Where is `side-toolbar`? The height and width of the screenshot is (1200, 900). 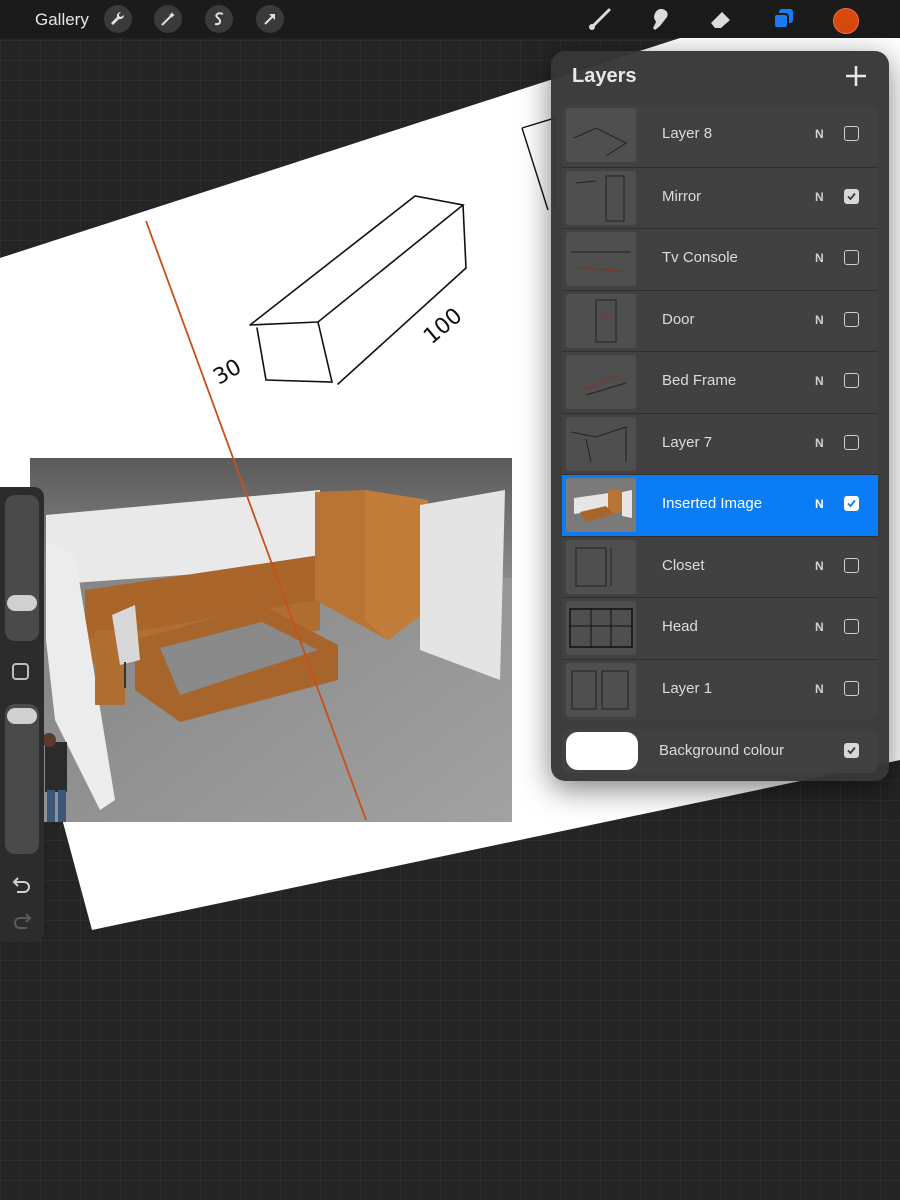 side-toolbar is located at coordinates (22, 714).